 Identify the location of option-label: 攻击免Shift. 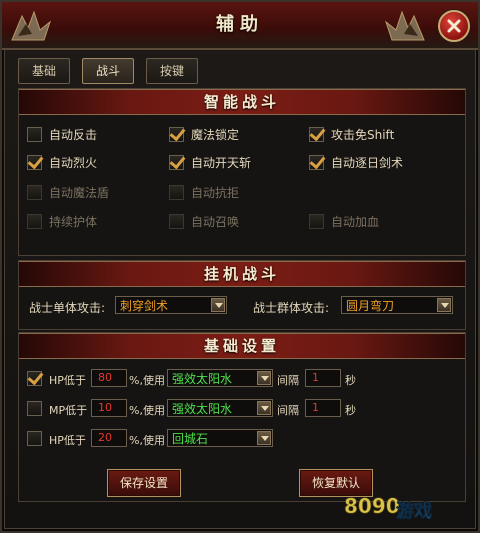
(363, 134).